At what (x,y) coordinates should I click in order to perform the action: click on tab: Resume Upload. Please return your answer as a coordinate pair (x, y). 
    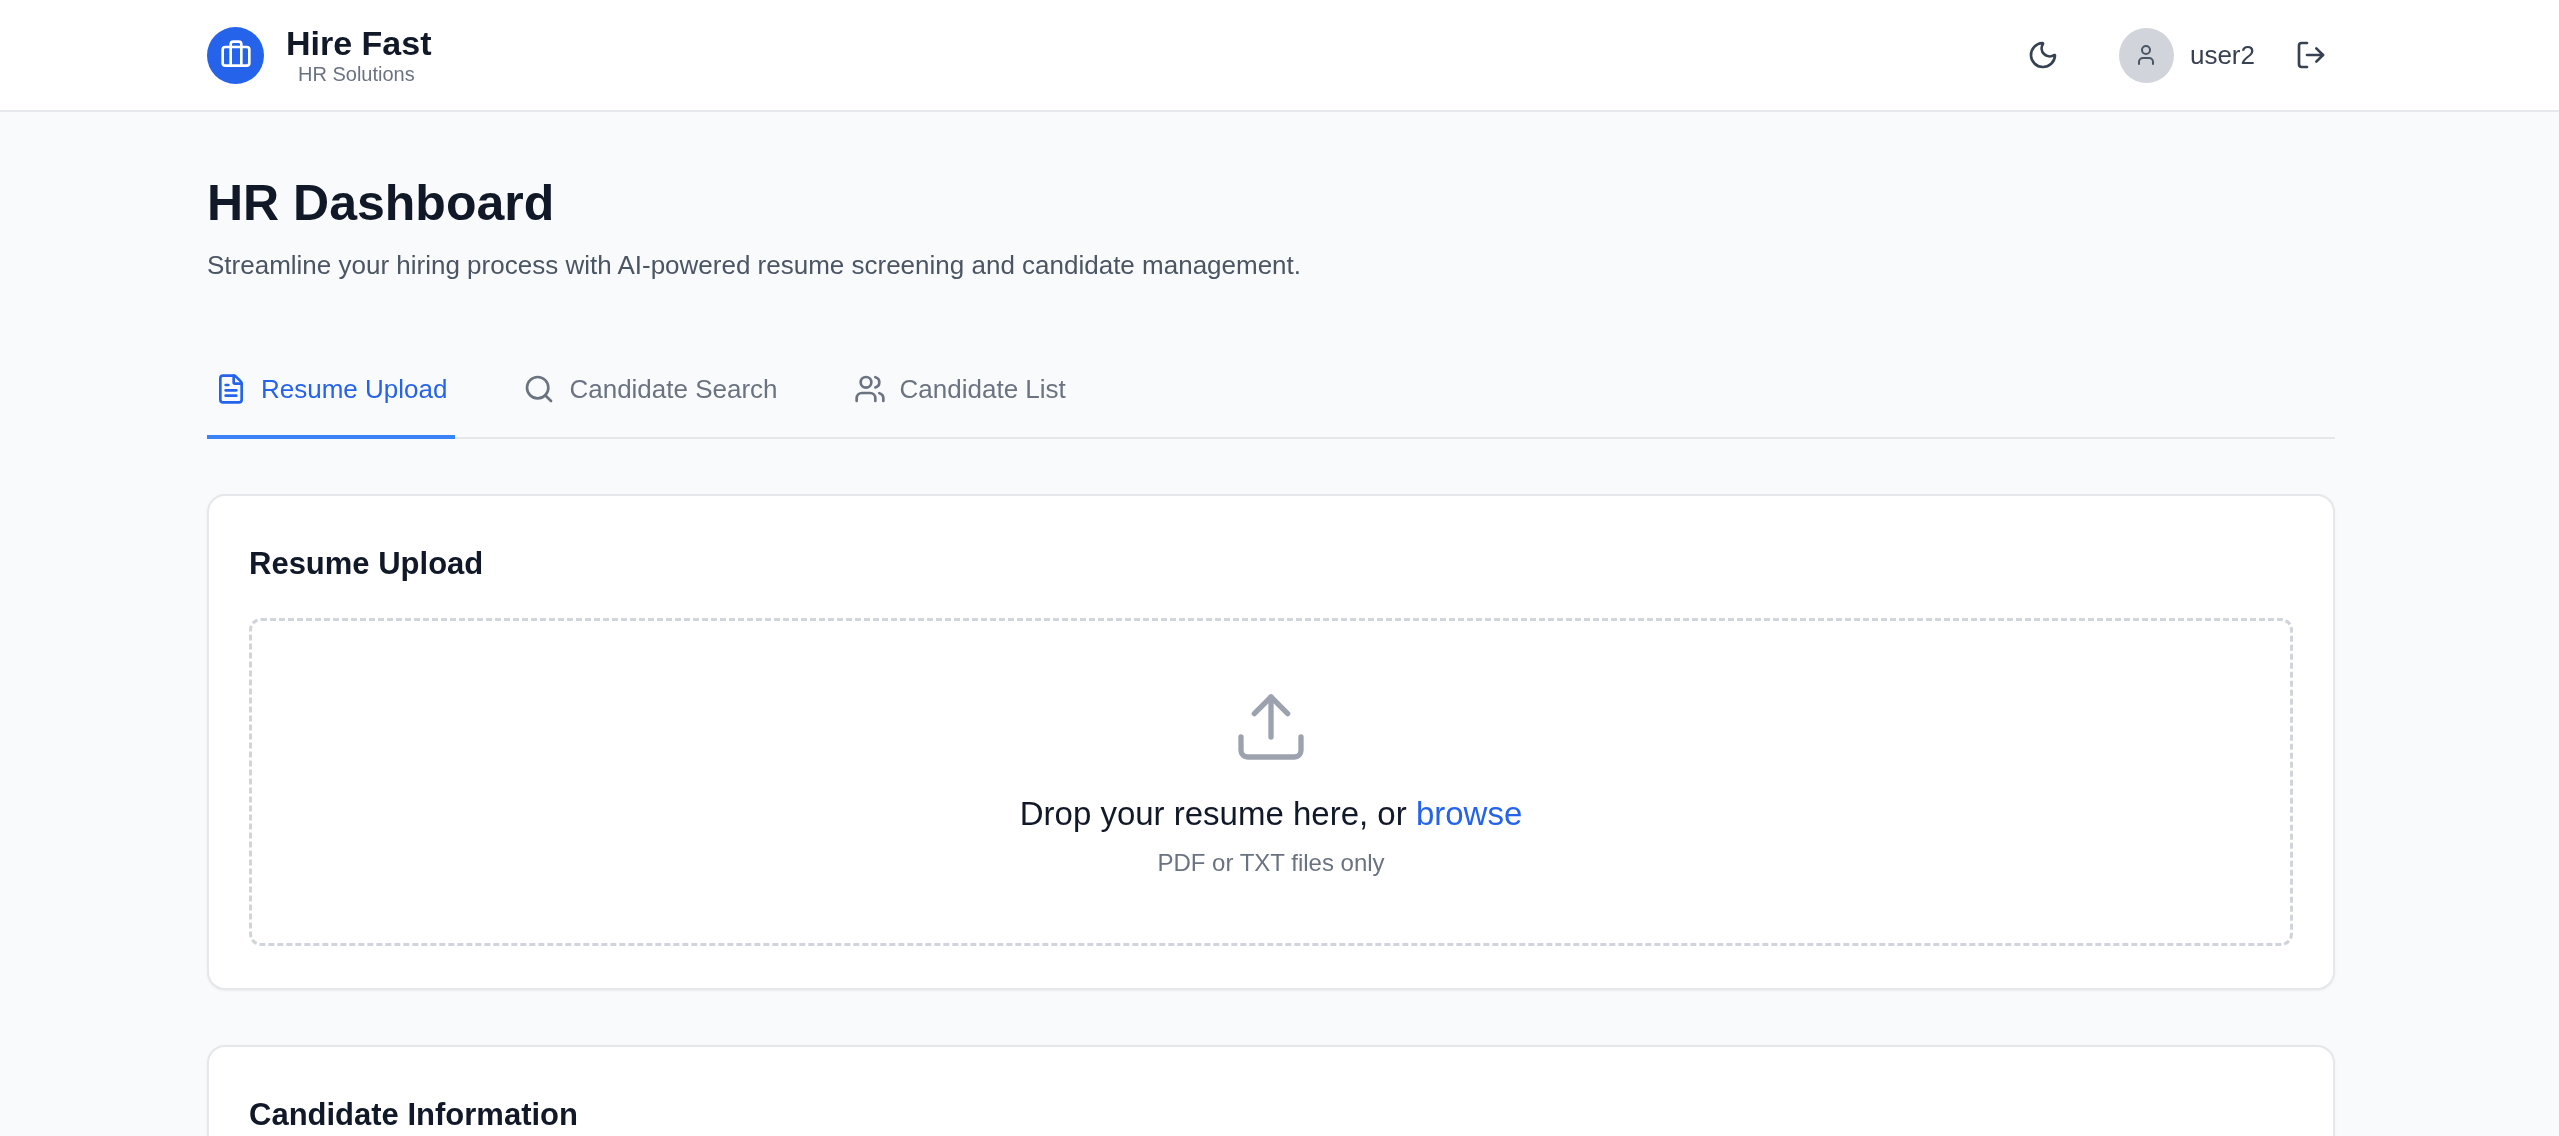
    Looking at the image, I should click on (331, 406).